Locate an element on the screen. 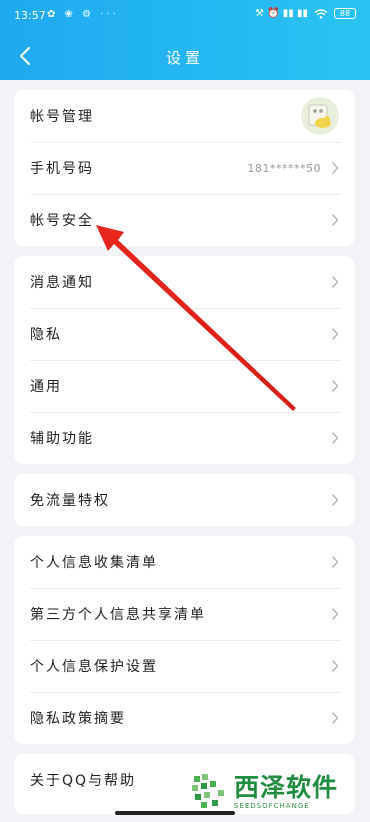 This screenshot has height=822, width=370. battery-icon: 88 is located at coordinates (345, 13).